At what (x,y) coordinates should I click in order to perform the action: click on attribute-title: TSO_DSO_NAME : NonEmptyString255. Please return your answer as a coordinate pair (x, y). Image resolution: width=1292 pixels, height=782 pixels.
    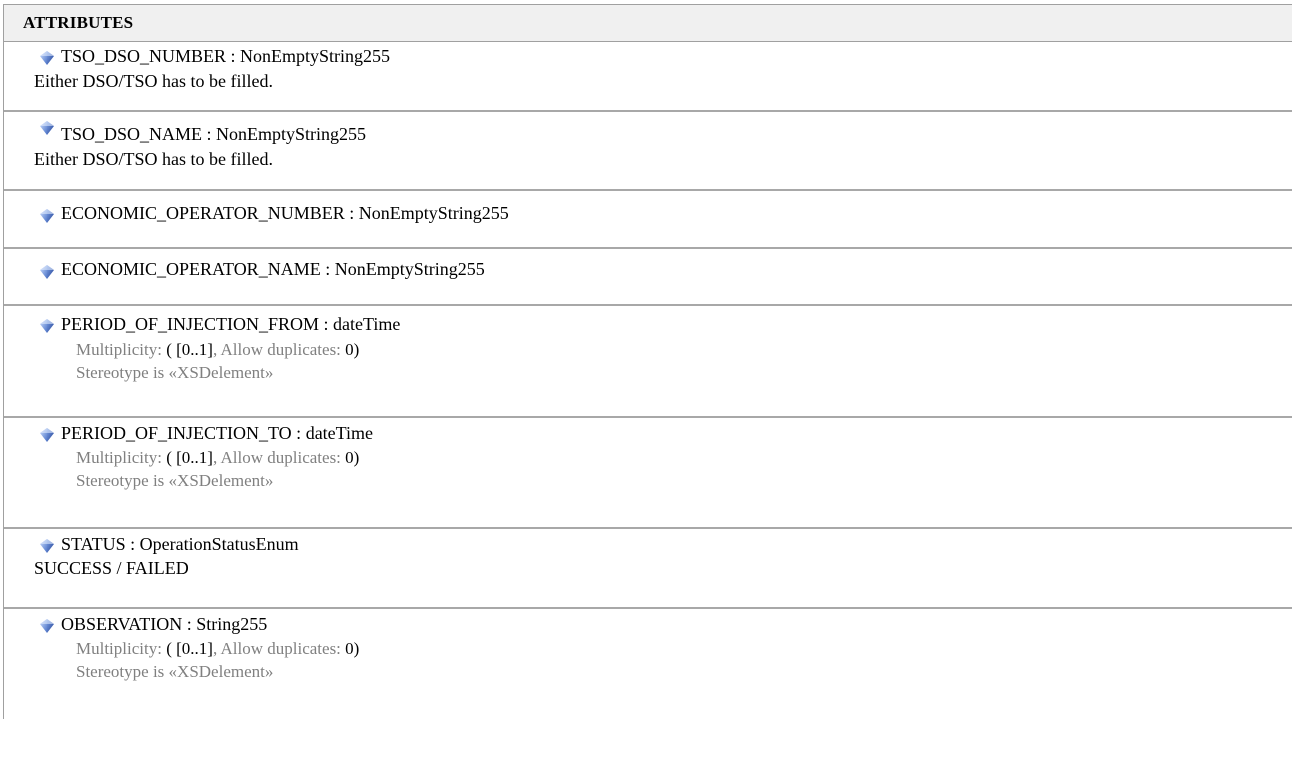
    Looking at the image, I should click on (213, 134).